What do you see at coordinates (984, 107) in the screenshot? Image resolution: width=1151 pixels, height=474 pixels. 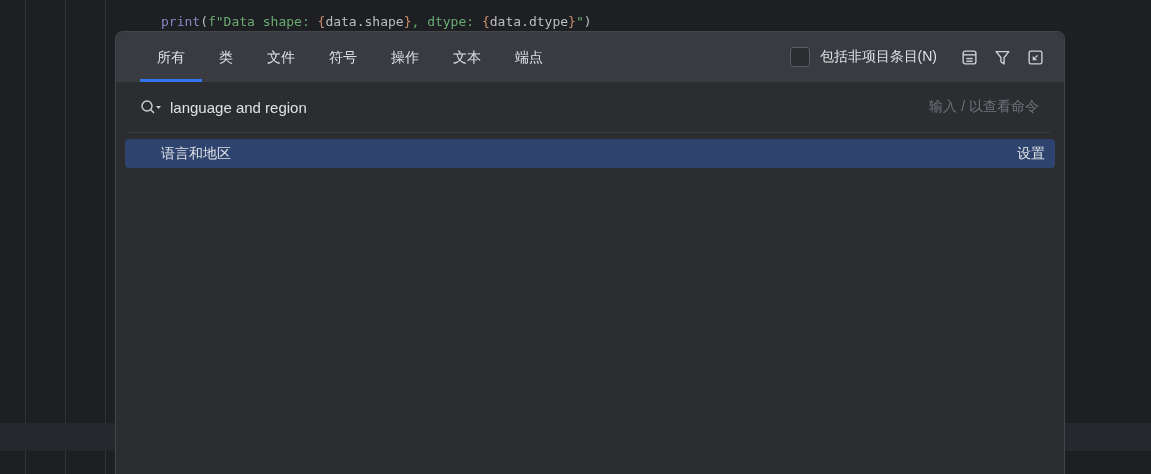 I see `search-hint: 输入 / 以查看命令` at bounding box center [984, 107].